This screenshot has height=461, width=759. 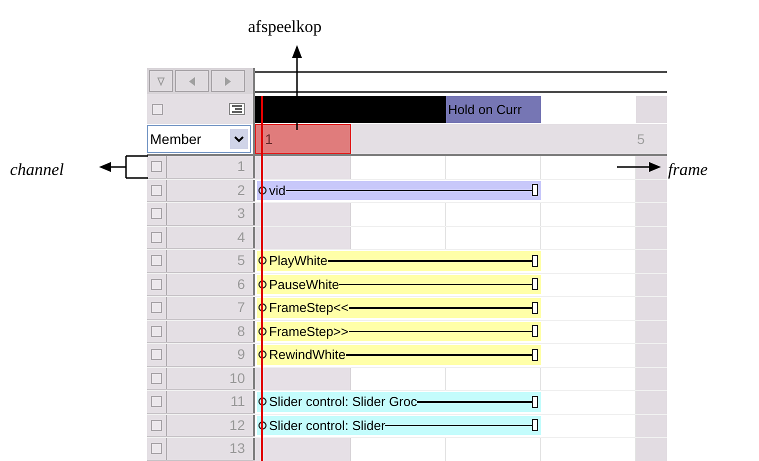 What do you see at coordinates (399, 425) in the screenshot?
I see `sprite-bar: Slider control: Slider` at bounding box center [399, 425].